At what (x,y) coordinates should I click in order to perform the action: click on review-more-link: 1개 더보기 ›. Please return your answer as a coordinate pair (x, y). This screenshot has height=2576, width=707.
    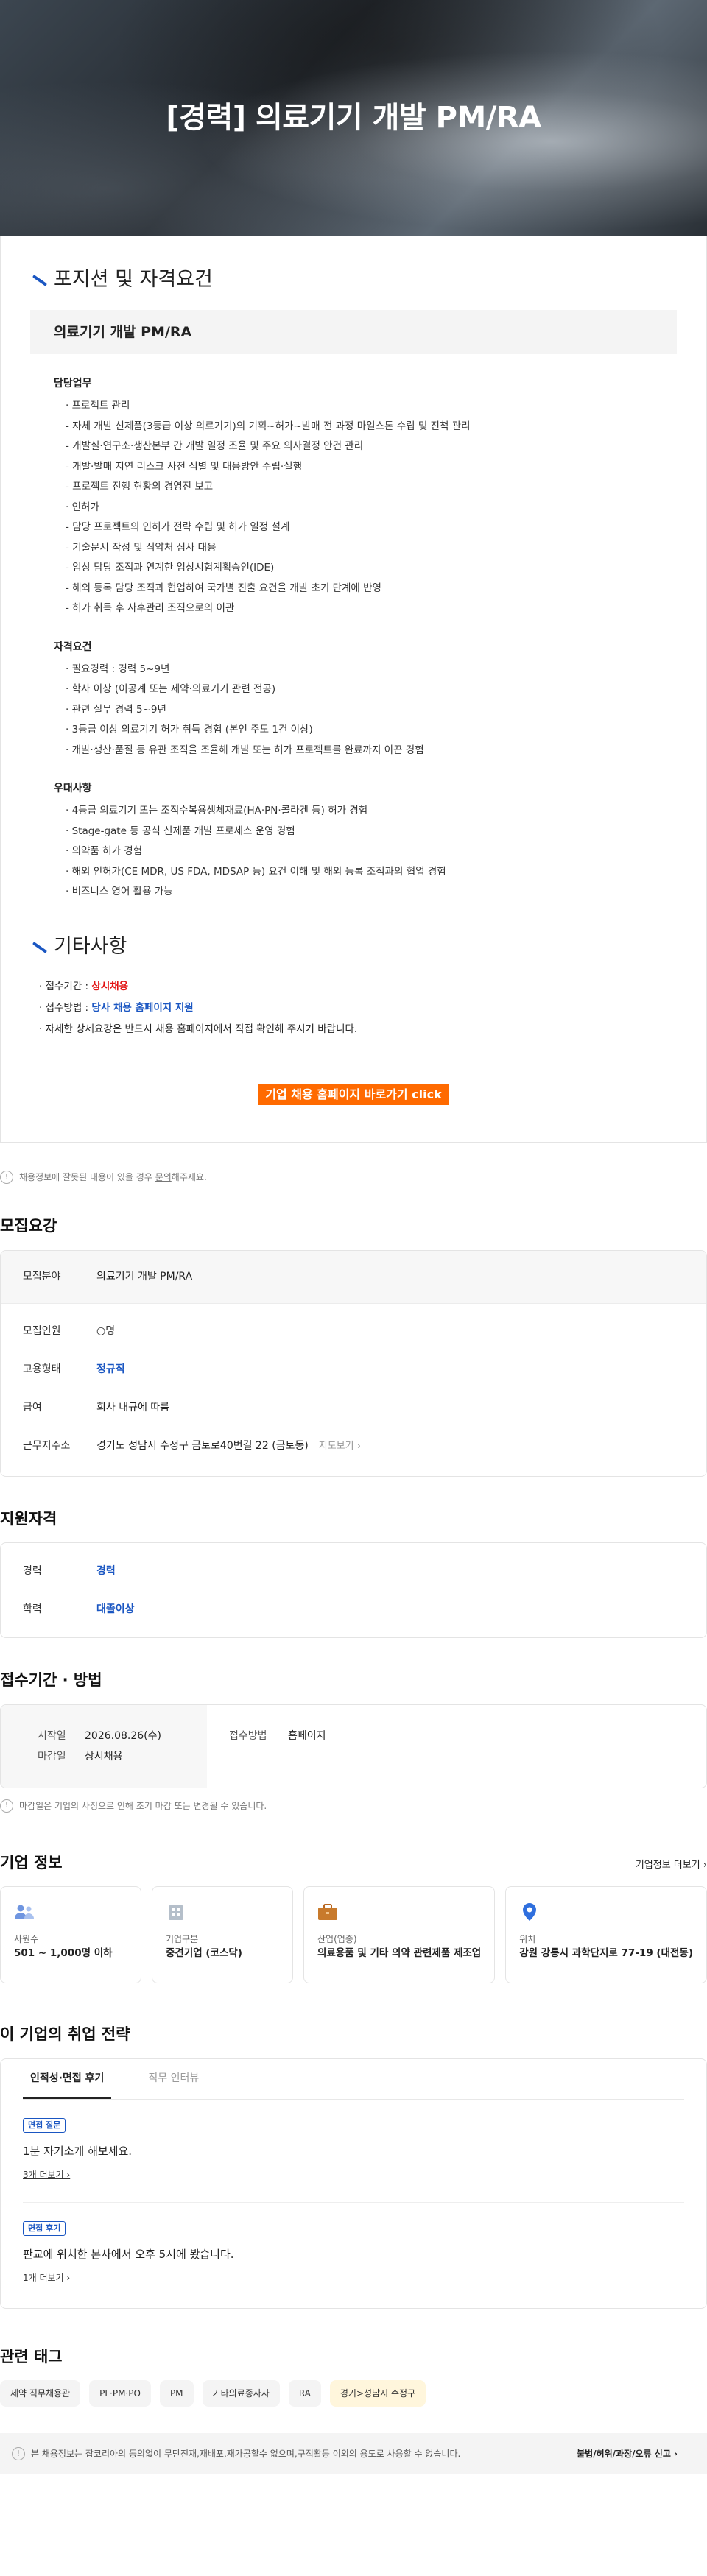
    Looking at the image, I should click on (46, 2278).